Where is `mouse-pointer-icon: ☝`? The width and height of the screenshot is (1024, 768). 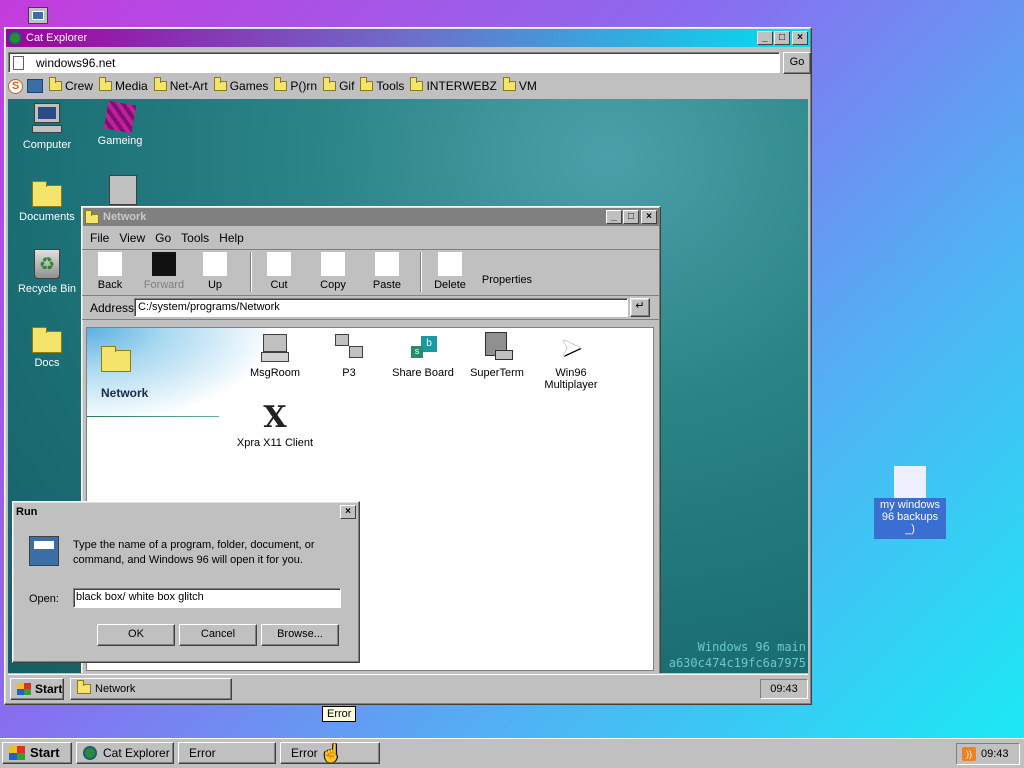
mouse-pointer-icon: ☝ is located at coordinates (331, 753).